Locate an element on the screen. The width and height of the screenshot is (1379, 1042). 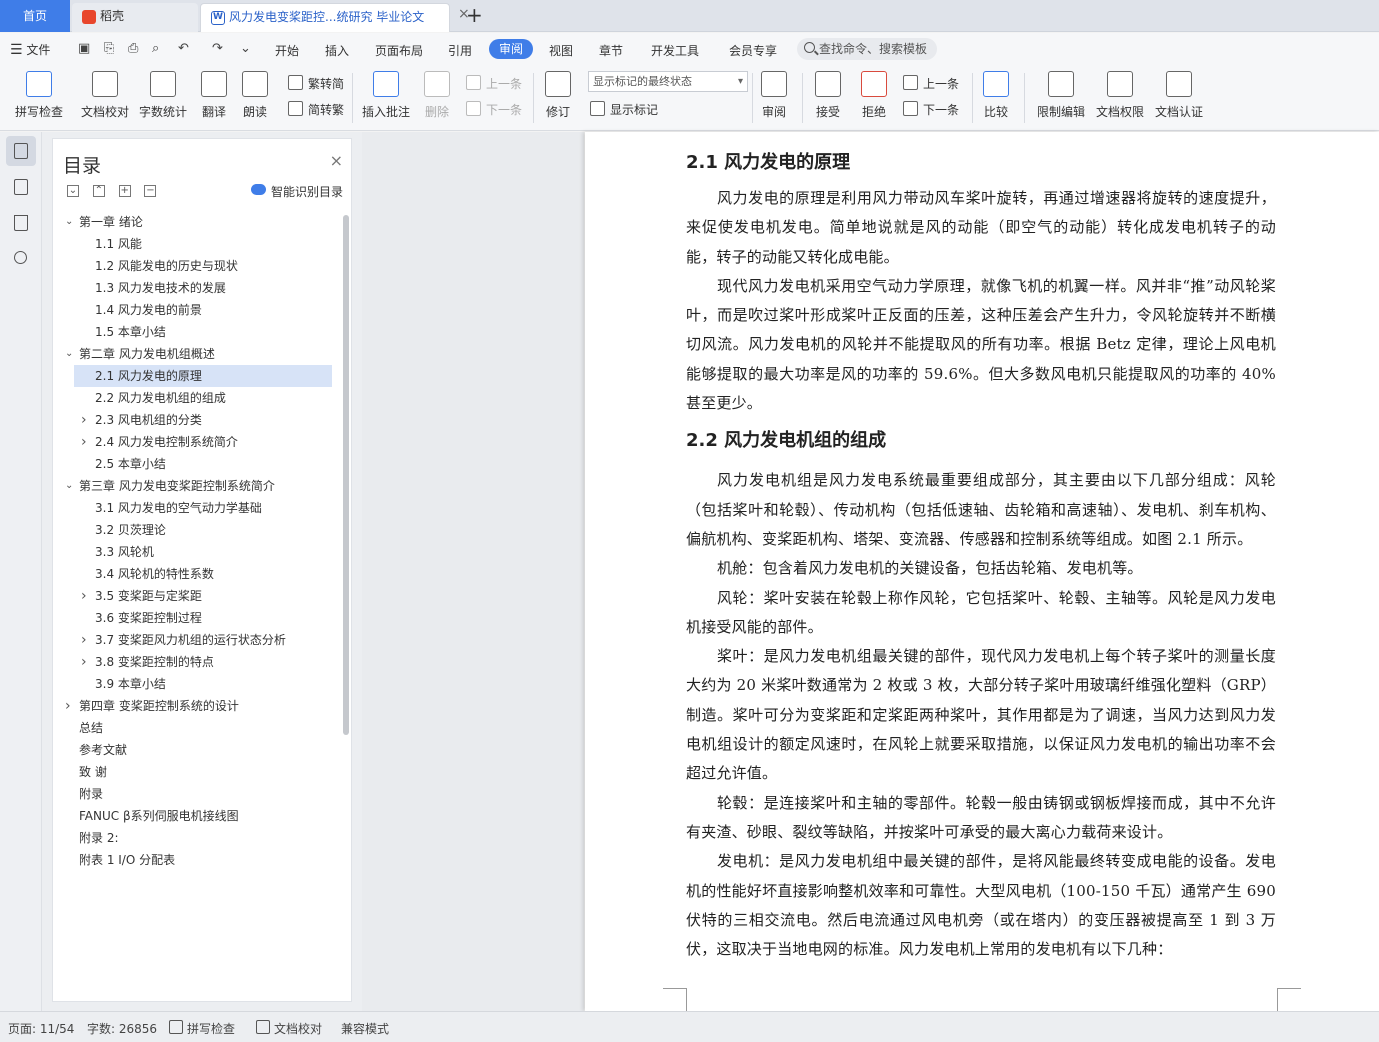
close-icon: × is located at coordinates (336, 160).